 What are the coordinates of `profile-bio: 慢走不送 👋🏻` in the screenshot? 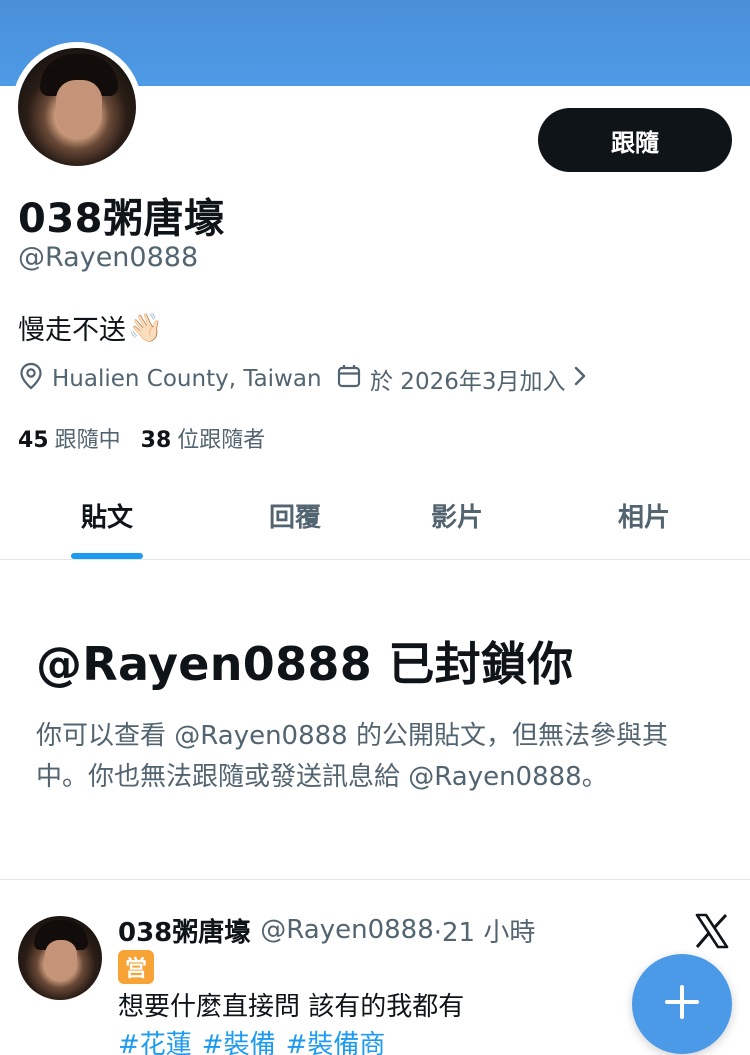 It's located at (90, 327).